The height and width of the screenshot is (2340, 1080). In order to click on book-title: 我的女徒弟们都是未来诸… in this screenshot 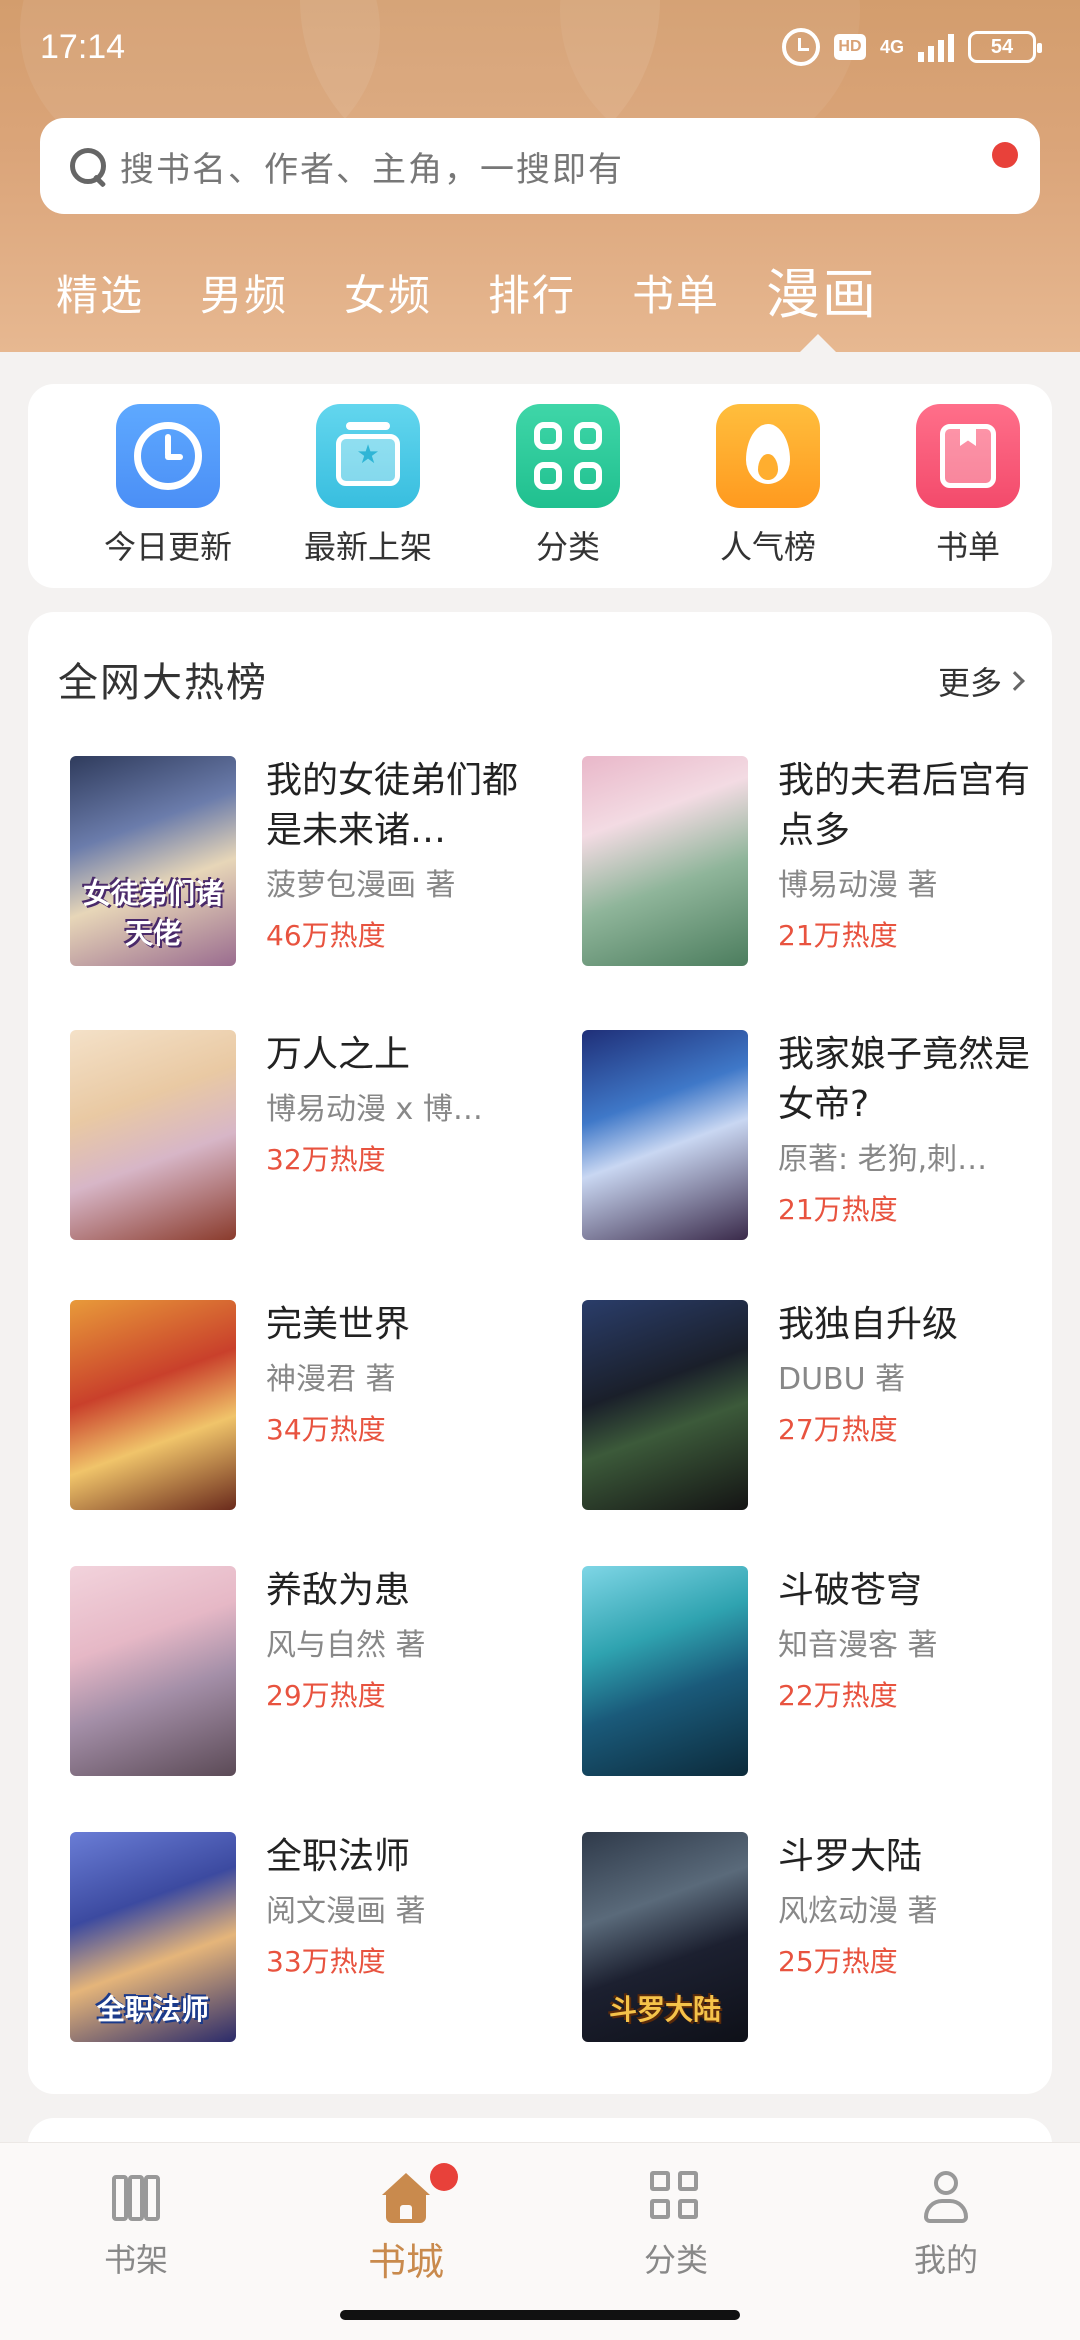, I will do `click(392, 805)`.